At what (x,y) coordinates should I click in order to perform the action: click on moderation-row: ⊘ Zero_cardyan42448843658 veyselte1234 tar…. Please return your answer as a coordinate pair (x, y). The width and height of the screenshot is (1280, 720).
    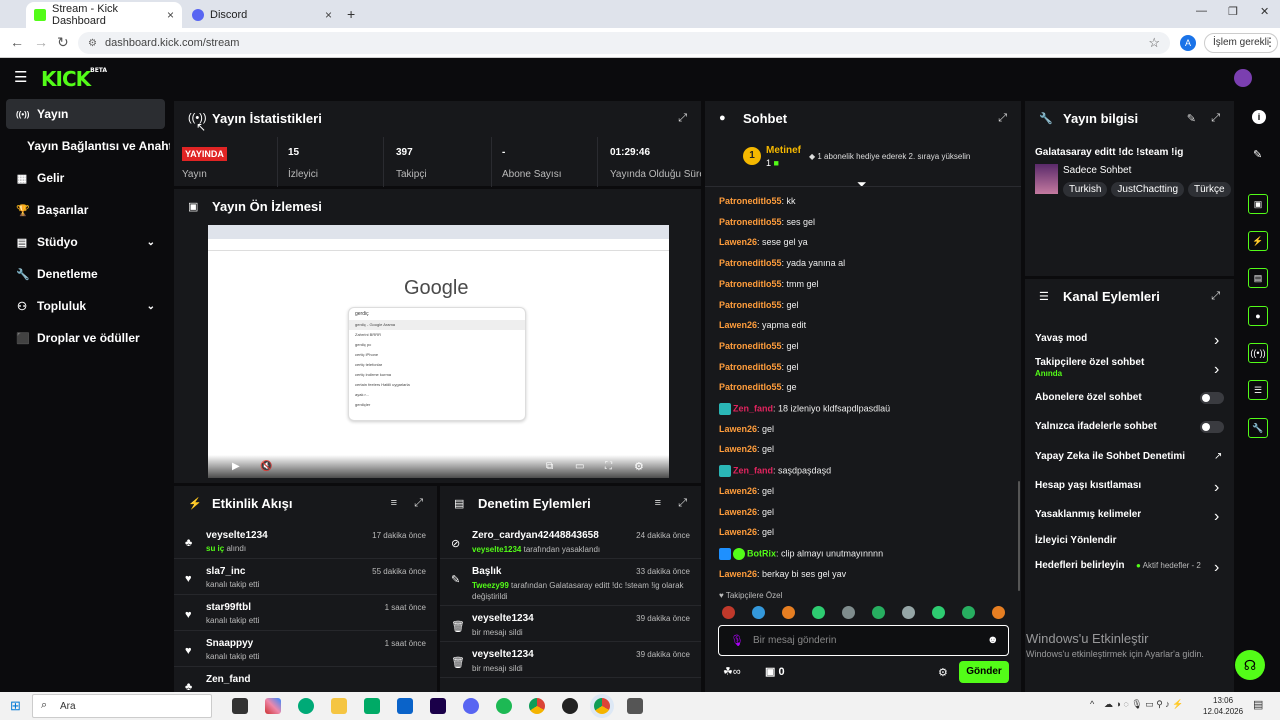
    Looking at the image, I should click on (570, 541).